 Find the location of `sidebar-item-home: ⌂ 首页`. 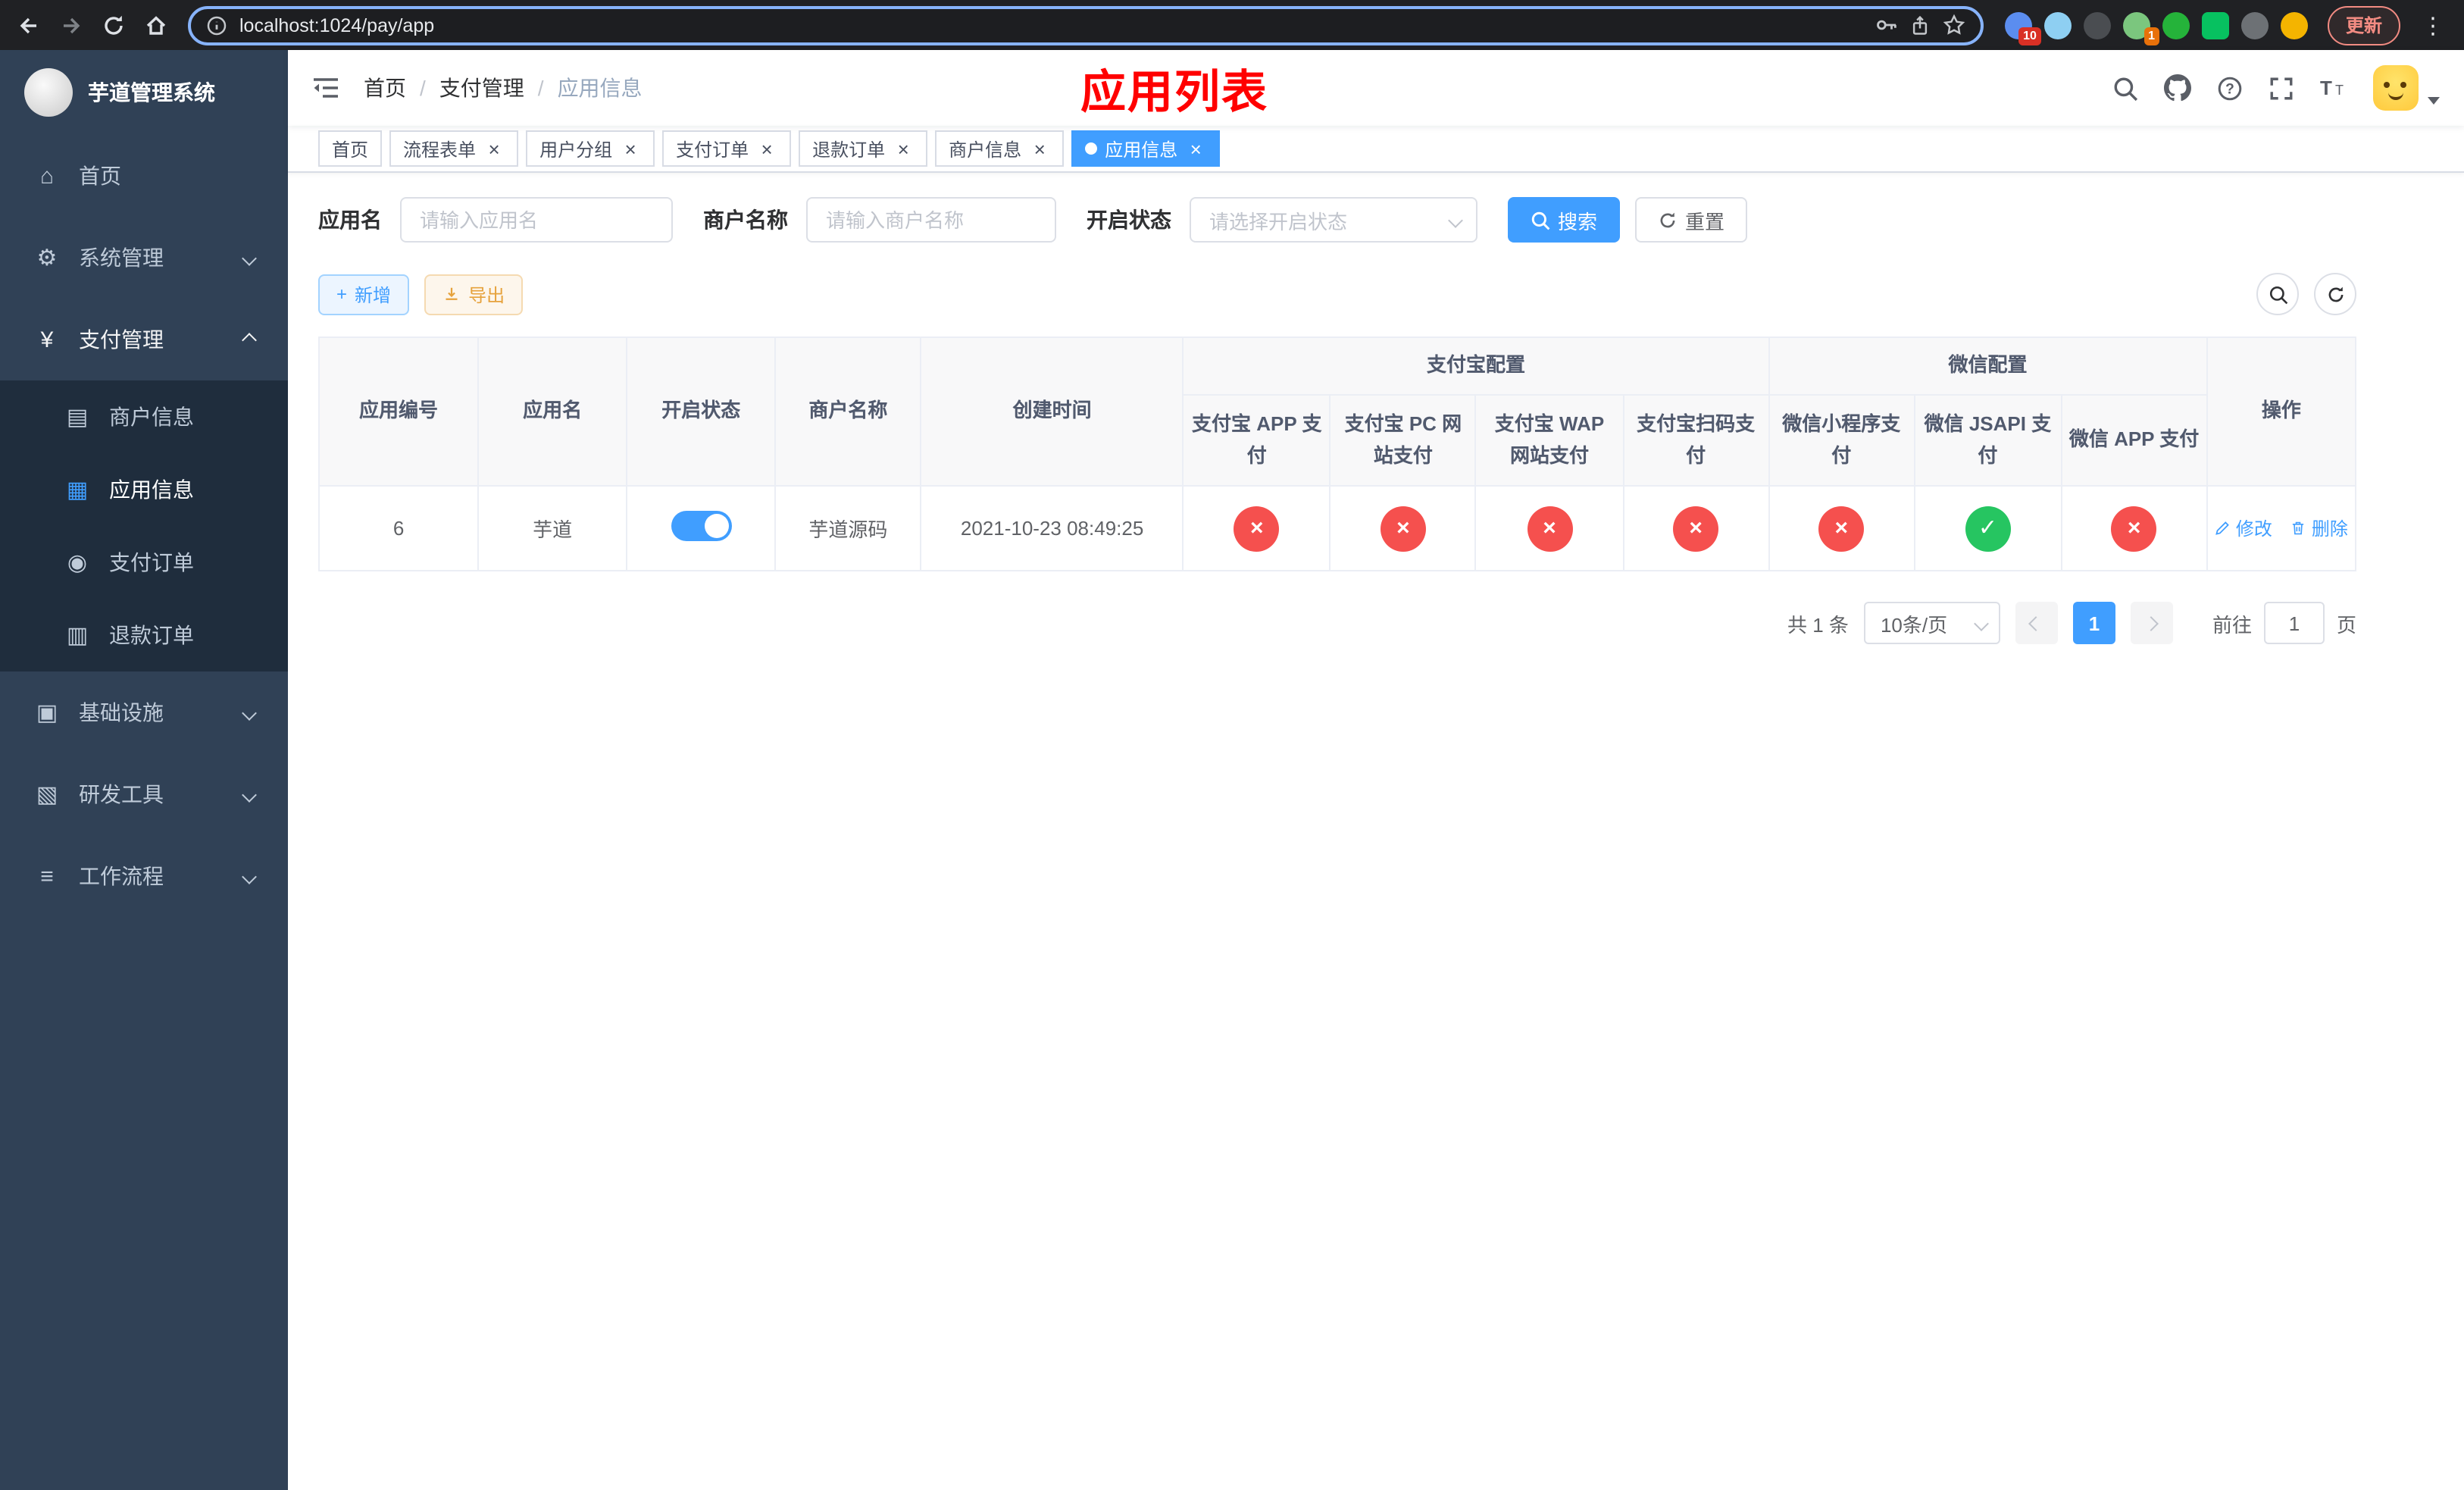

sidebar-item-home: ⌂ 首页 is located at coordinates (144, 176).